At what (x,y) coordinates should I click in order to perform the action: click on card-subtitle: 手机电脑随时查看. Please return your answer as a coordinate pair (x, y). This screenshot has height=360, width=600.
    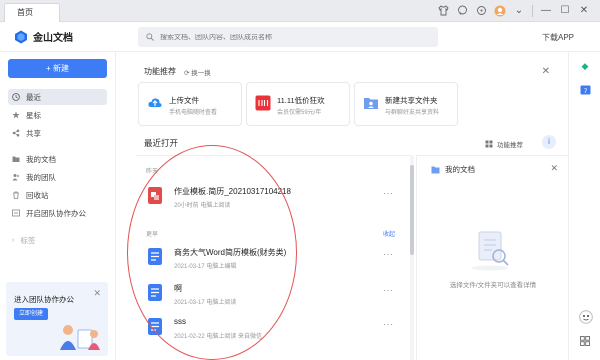
    Looking at the image, I should click on (193, 113).